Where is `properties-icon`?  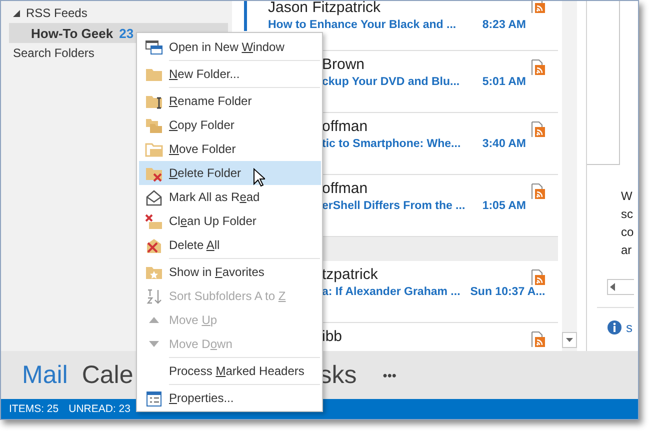
properties-icon is located at coordinates (154, 398).